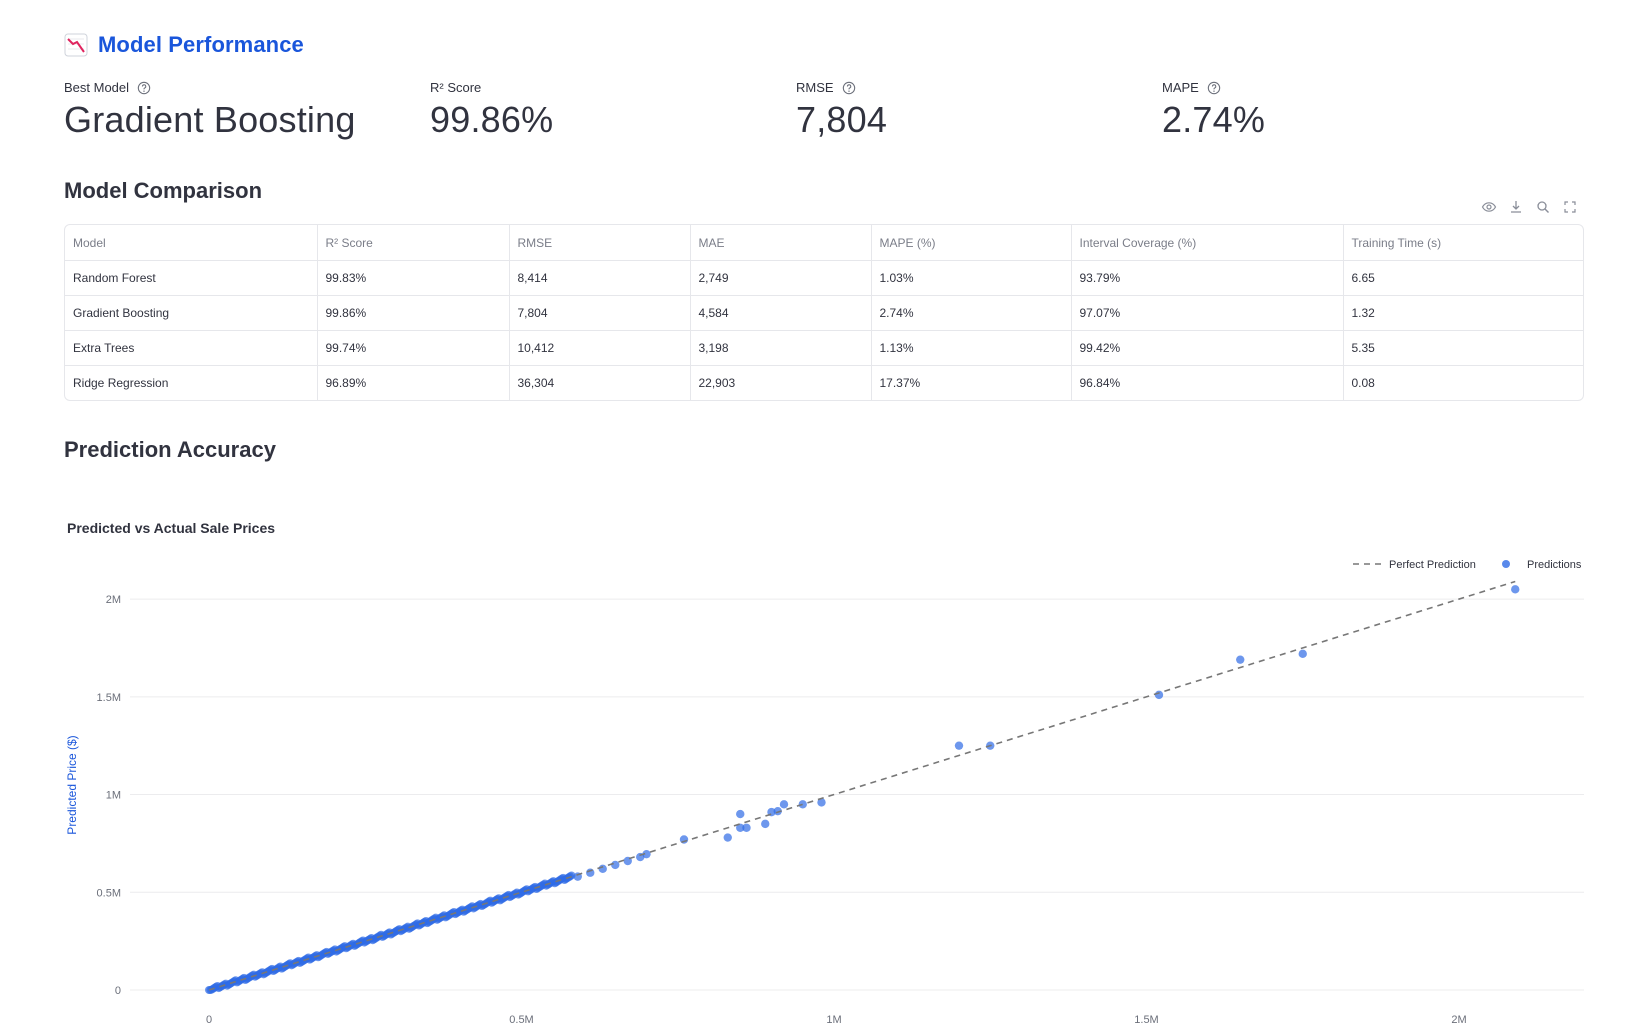  I want to click on chart-decreasing-icon, so click(76, 45).